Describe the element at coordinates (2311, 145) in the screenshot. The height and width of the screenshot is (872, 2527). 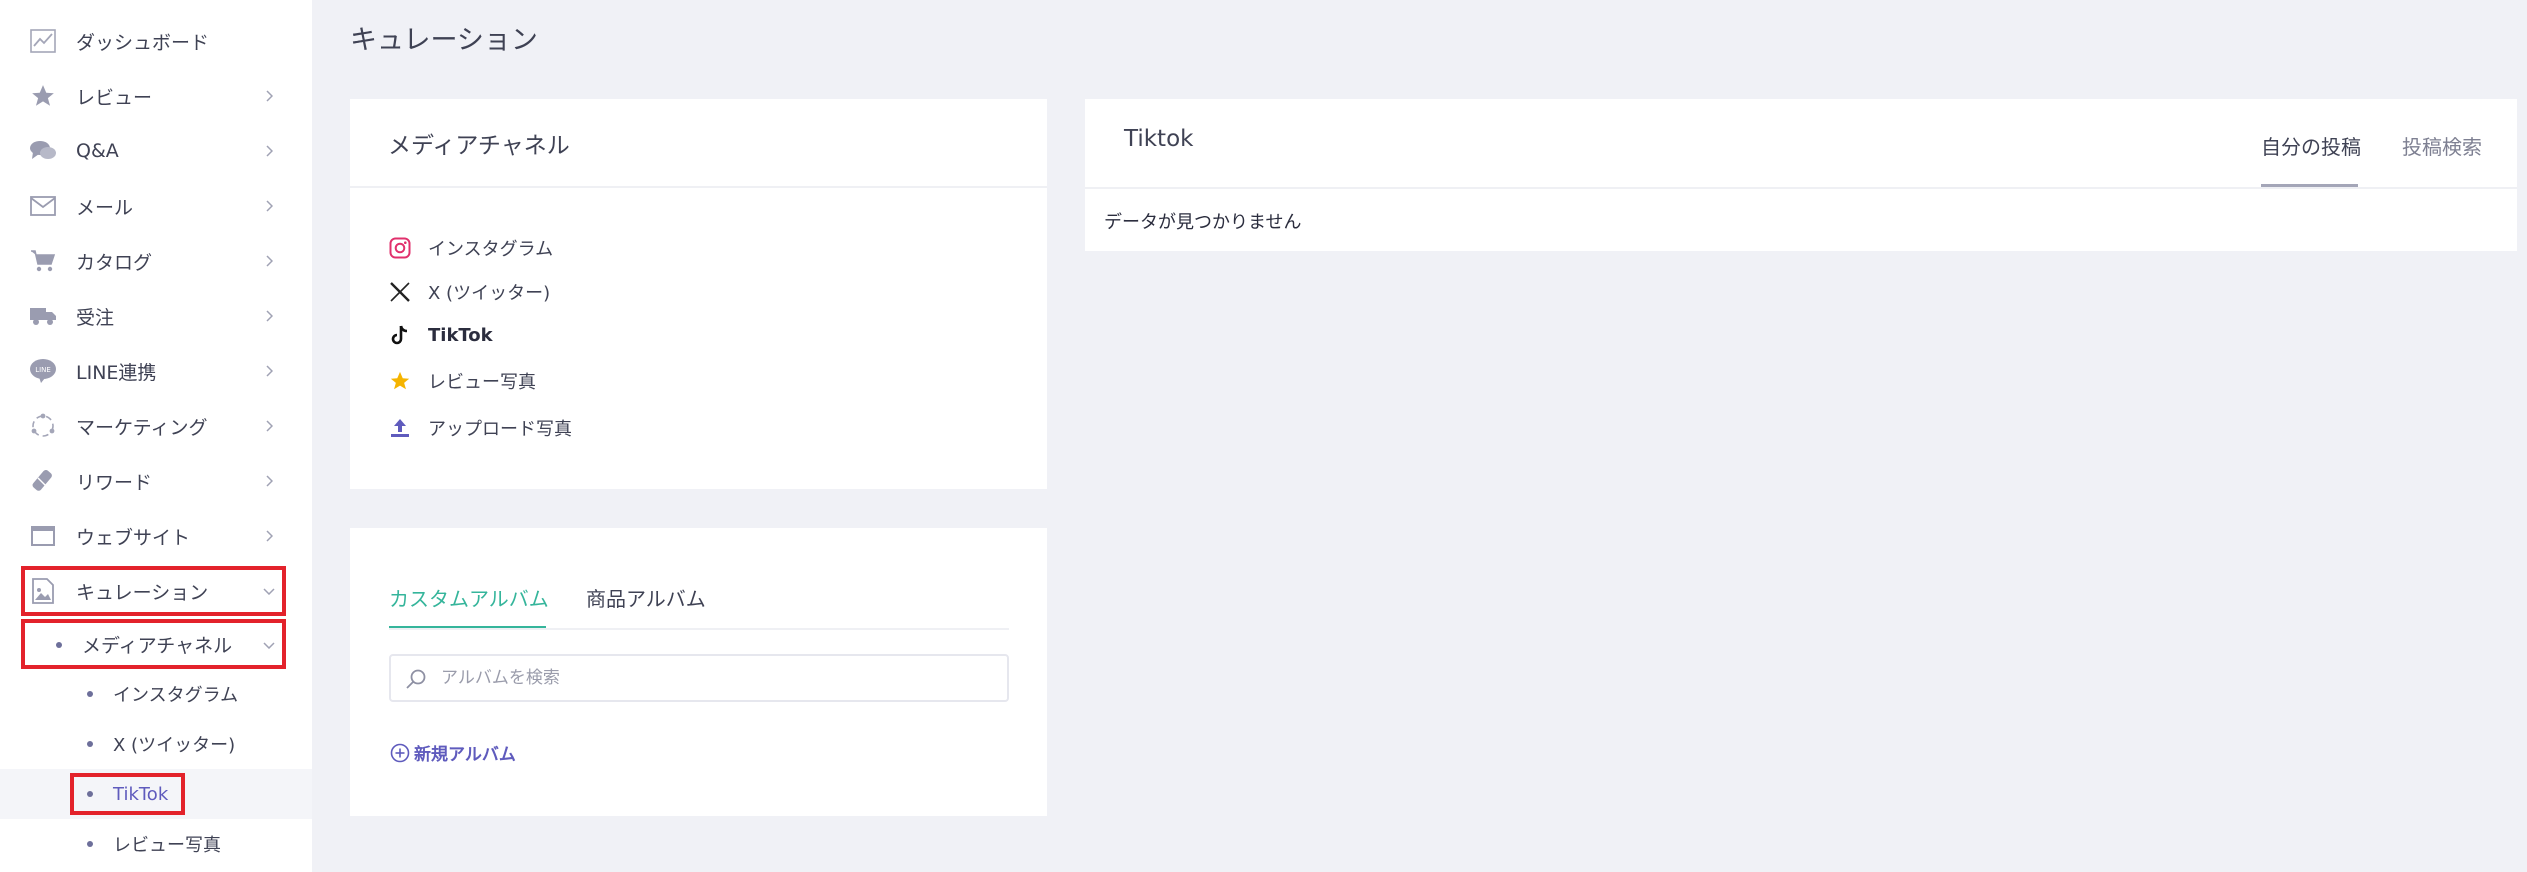
I see `tab-my-posts: 自分の投稿` at that location.